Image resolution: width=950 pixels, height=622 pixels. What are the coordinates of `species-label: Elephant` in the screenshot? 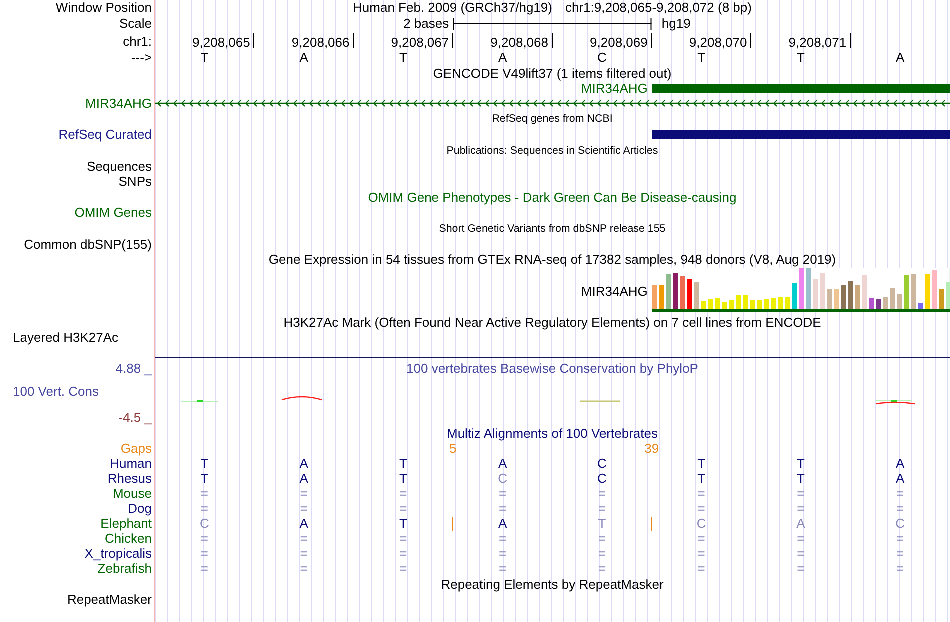 It's located at (126, 523).